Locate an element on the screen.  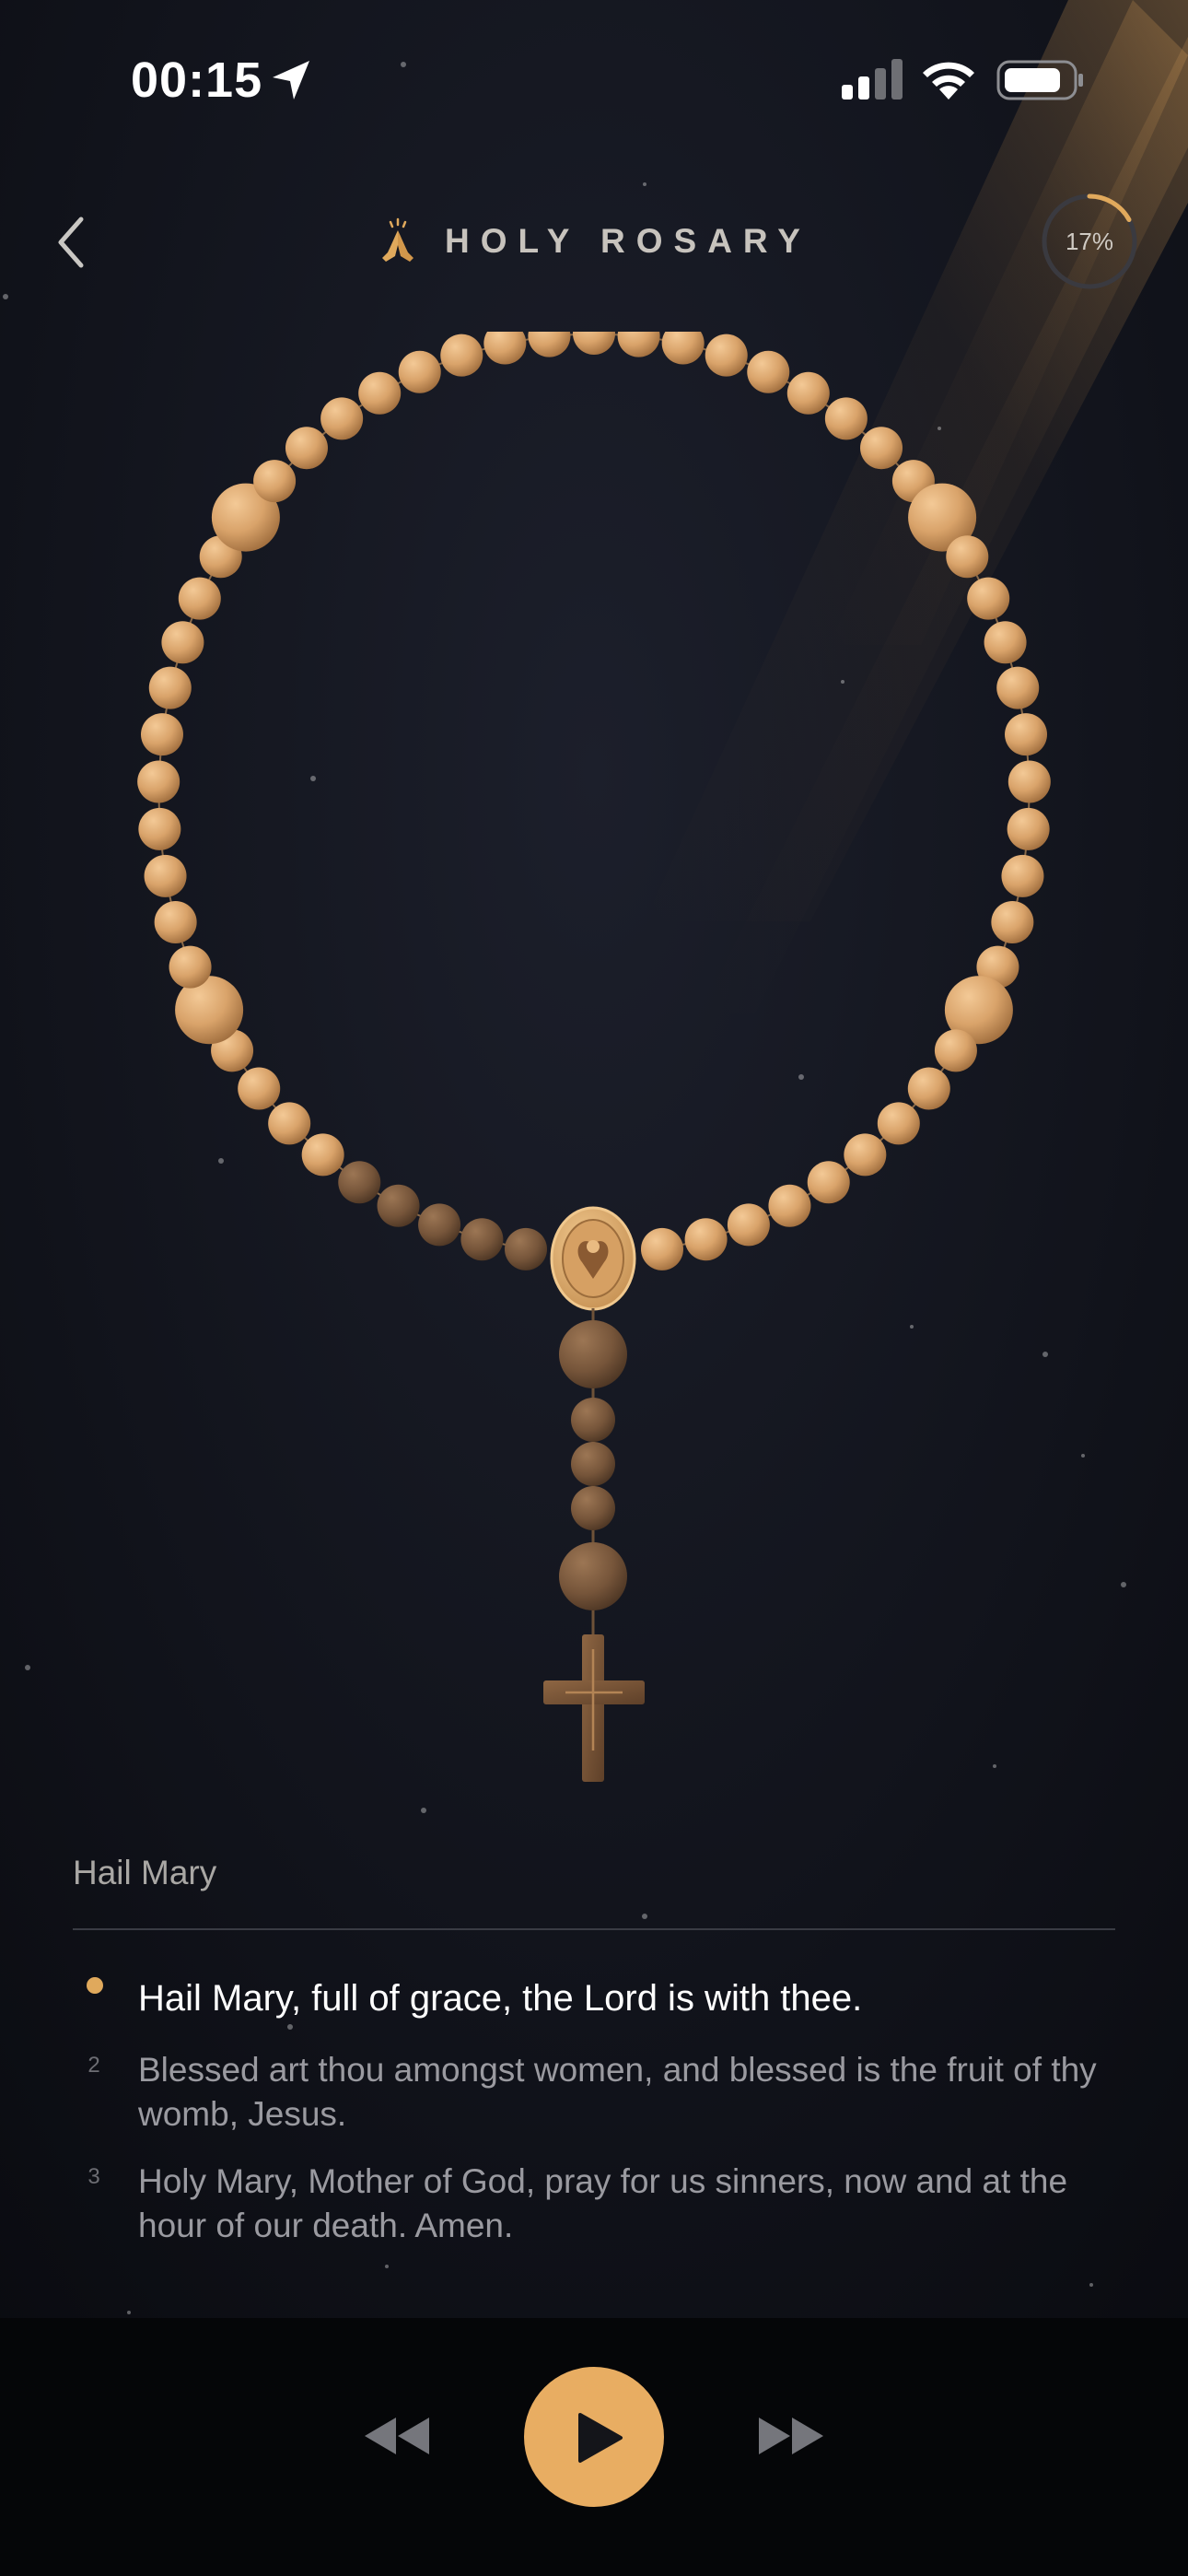
play-button is located at coordinates (594, 2437).